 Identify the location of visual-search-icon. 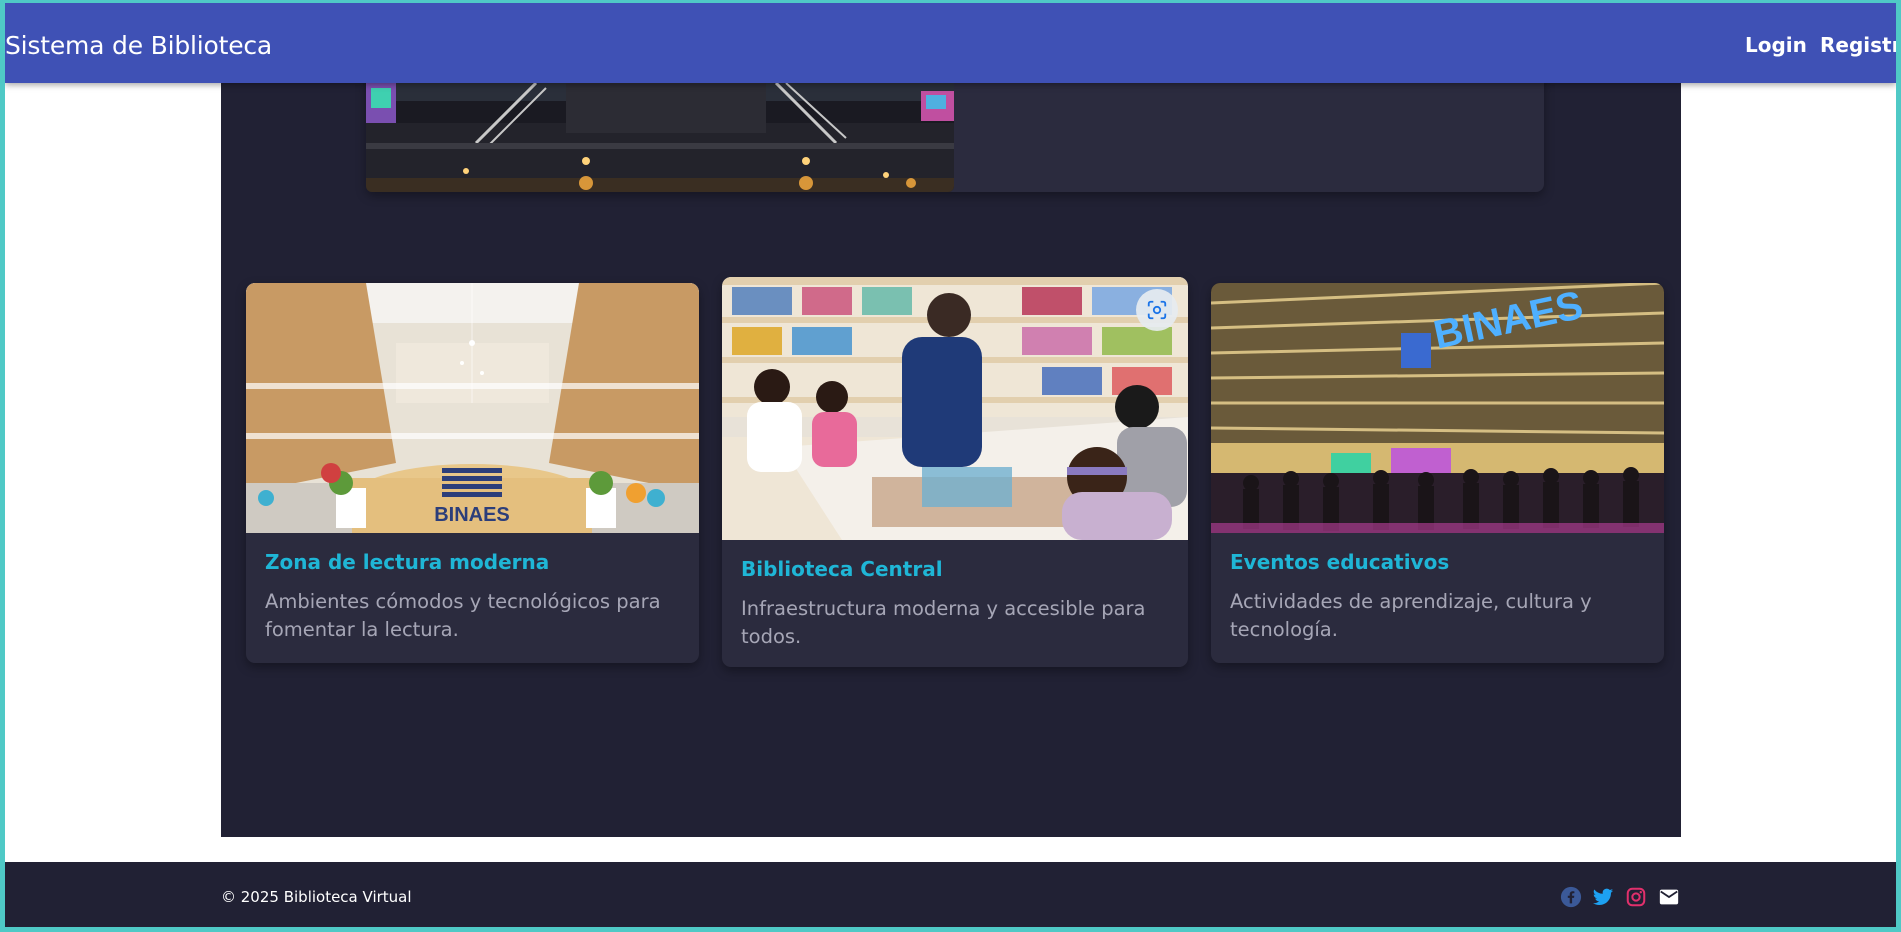
(1157, 310).